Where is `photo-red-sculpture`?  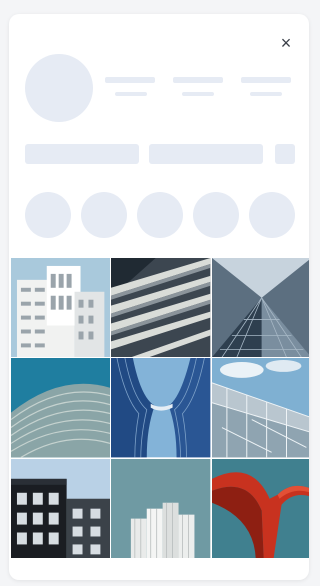
photo-red-sculpture is located at coordinates (260, 508).